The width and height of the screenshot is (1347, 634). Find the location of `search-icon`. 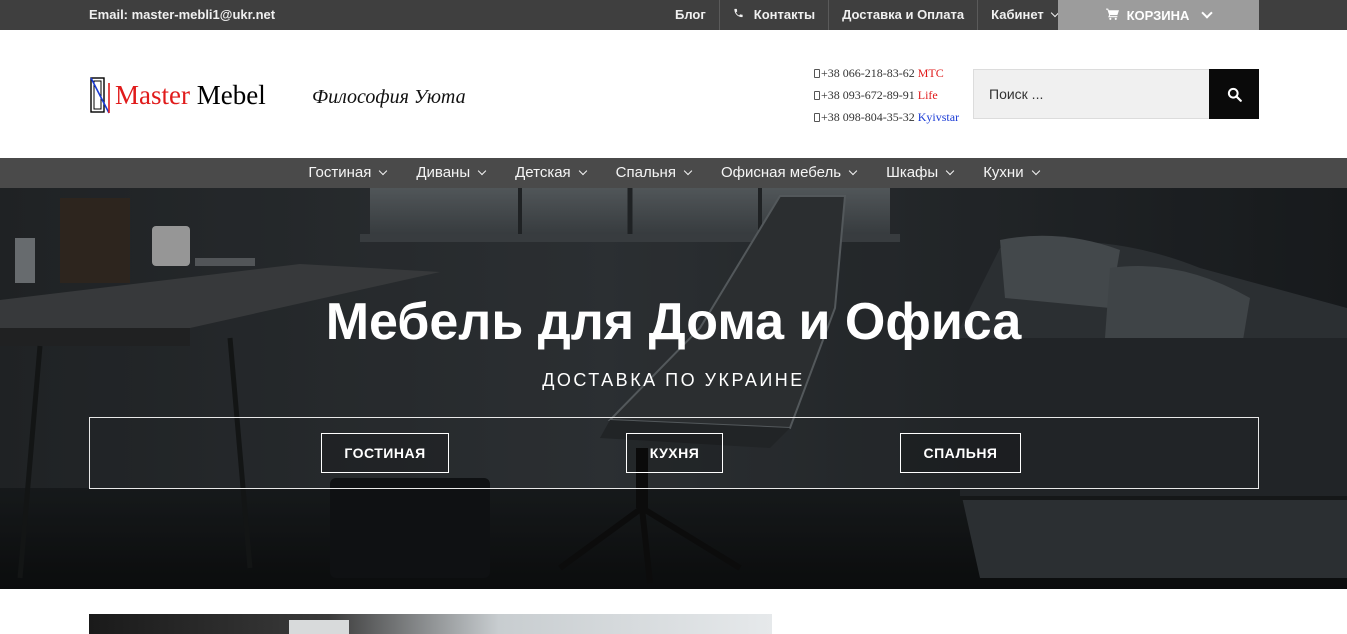

search-icon is located at coordinates (1234, 94).